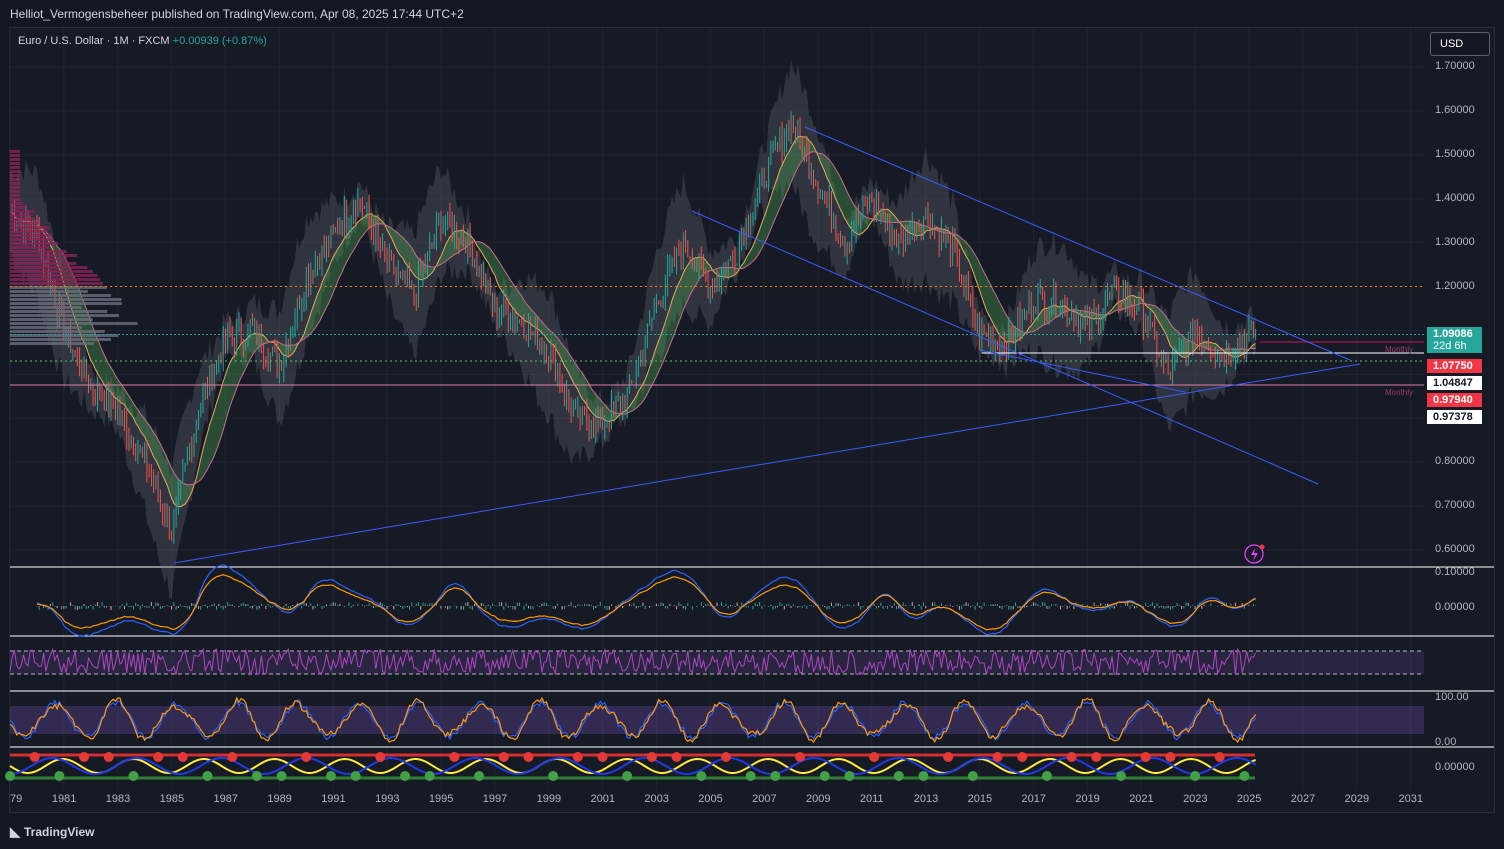 The width and height of the screenshot is (1504, 849). Describe the element at coordinates (1460, 44) in the screenshot. I see `currency-button: USD` at that location.